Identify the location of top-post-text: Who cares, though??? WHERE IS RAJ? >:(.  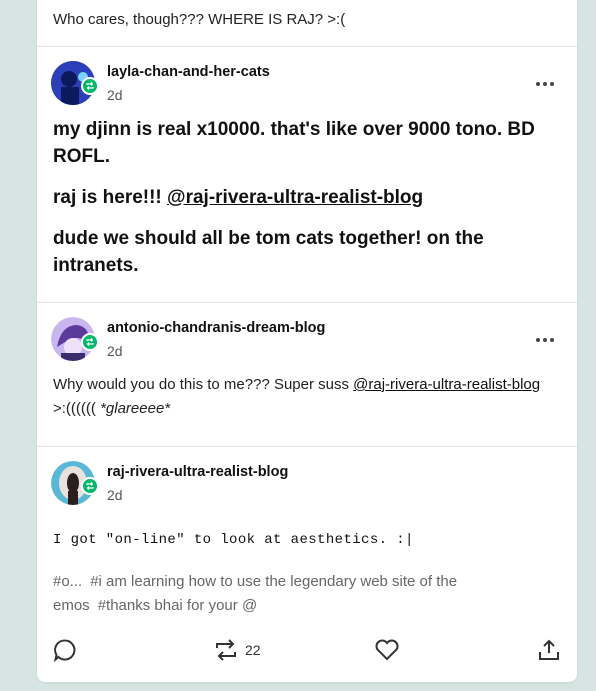
(199, 19).